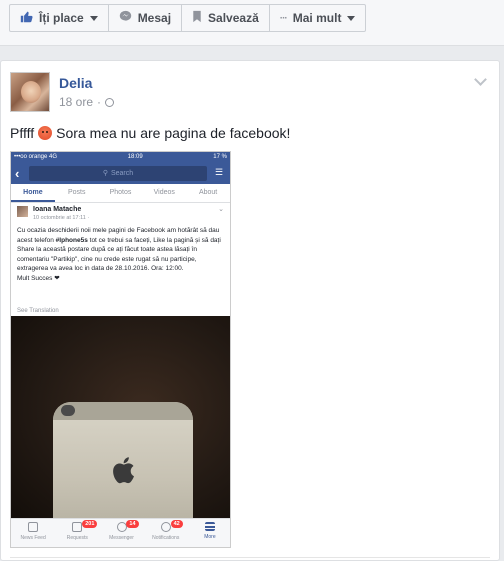 This screenshot has width=504, height=561. What do you see at coordinates (121, 538) in the screenshot?
I see `nav-label: Messenger` at bounding box center [121, 538].